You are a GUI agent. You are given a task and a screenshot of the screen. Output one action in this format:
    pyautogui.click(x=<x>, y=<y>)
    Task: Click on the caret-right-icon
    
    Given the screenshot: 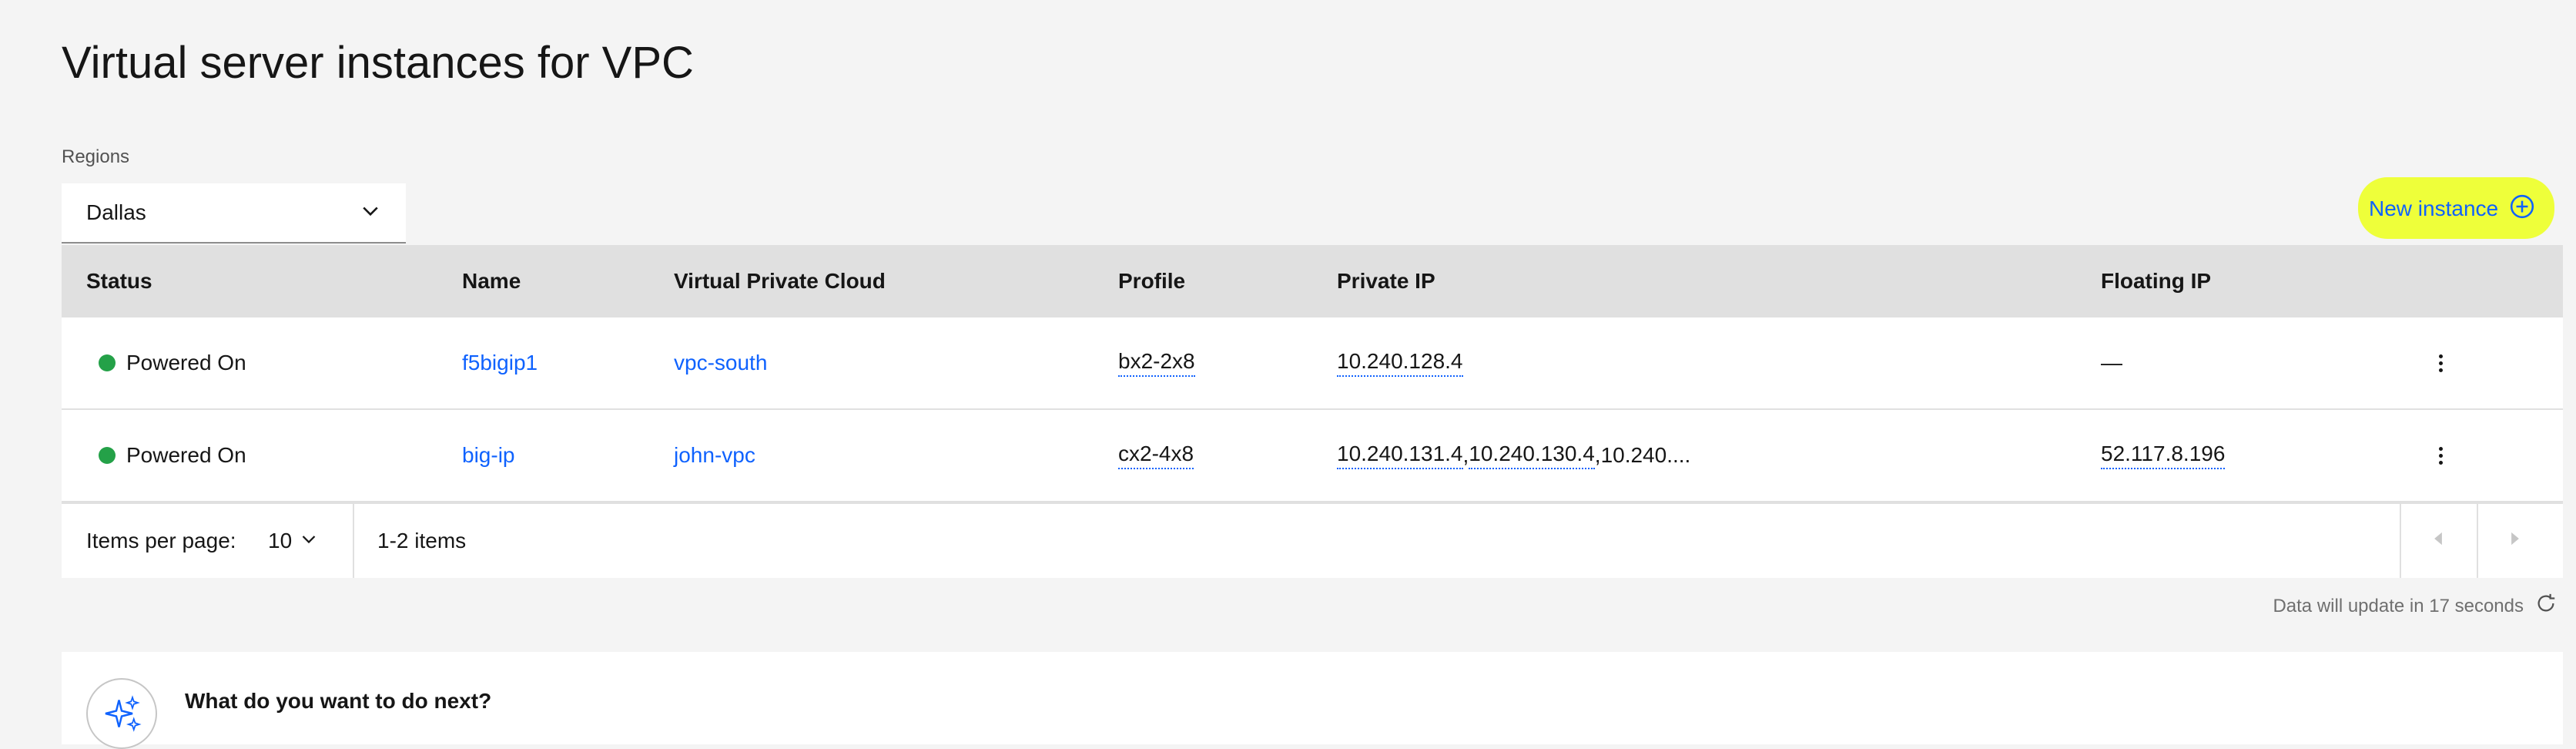 What is the action you would take?
    pyautogui.click(x=2515, y=541)
    